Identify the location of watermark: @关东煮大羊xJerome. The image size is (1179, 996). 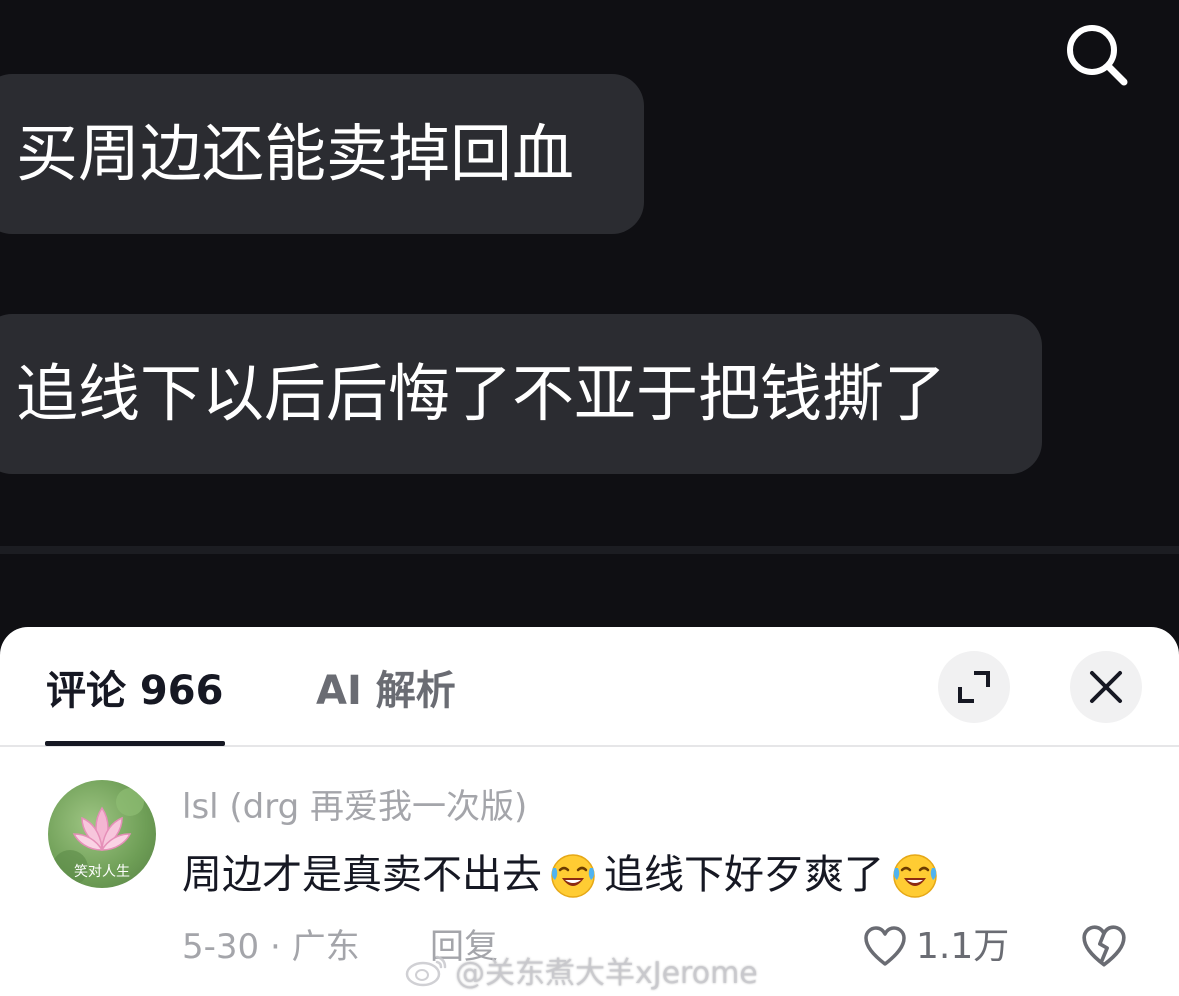
(581, 971).